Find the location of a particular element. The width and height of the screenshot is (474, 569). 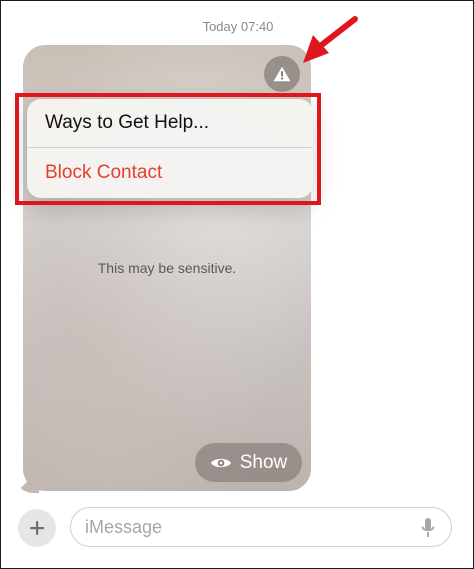

add-attachment-button is located at coordinates (37, 528).